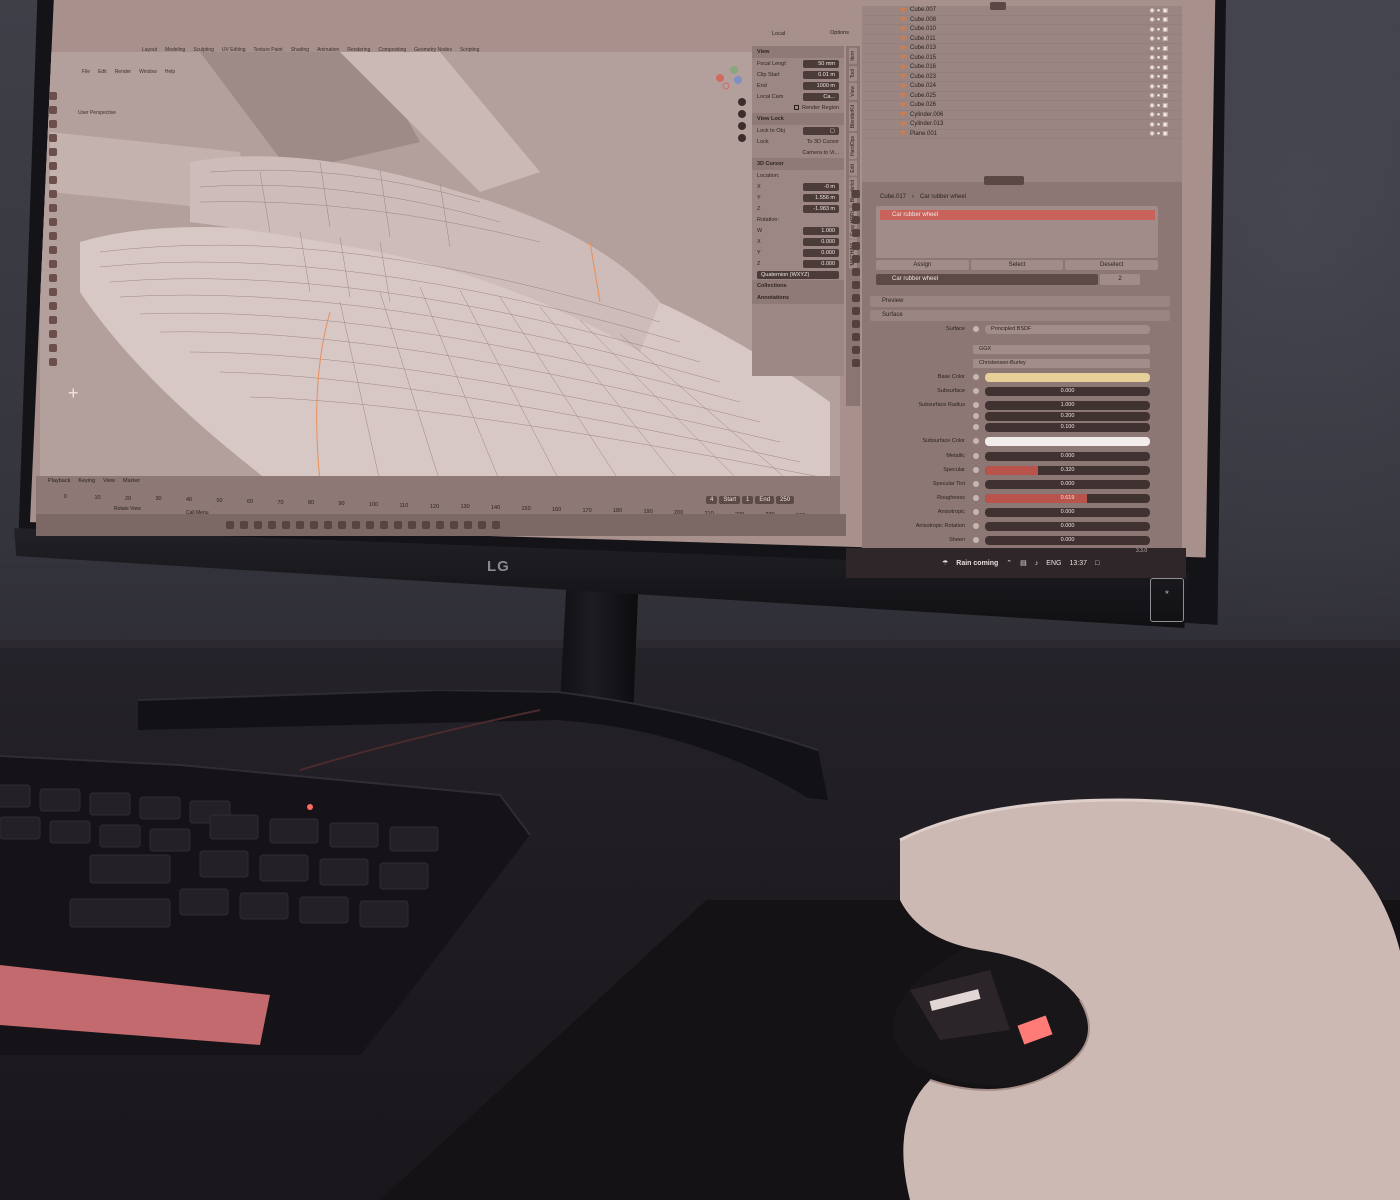 Image resolution: width=1400 pixels, height=1200 pixels. What do you see at coordinates (779, 34) in the screenshot?
I see `local-dropdown: Local` at bounding box center [779, 34].